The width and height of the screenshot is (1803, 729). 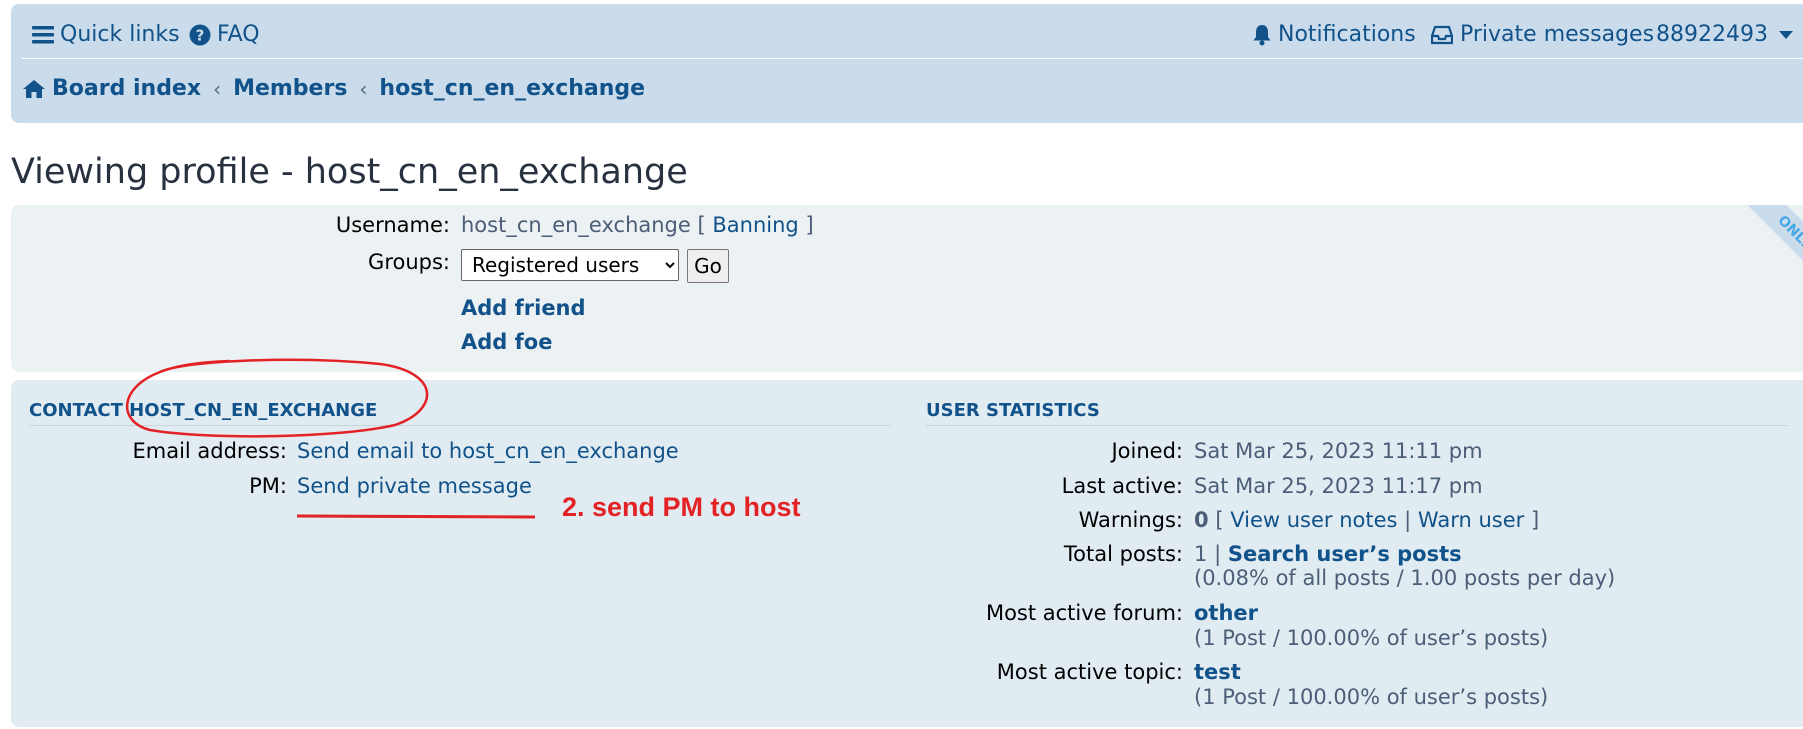 What do you see at coordinates (416, 516) in the screenshot?
I see `annotation-underline` at bounding box center [416, 516].